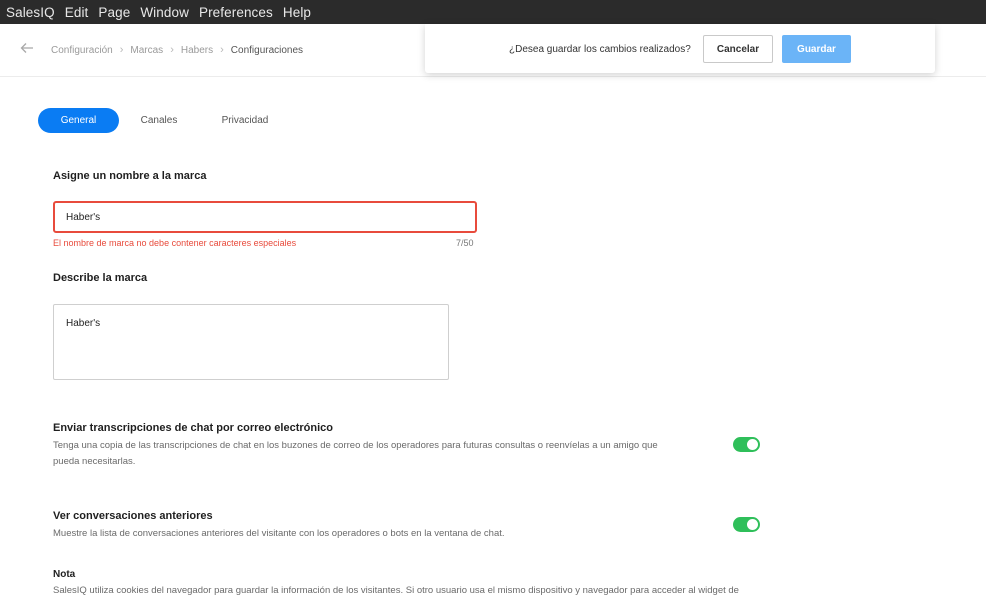 The height and width of the screenshot is (601, 986). Describe the element at coordinates (265, 217) in the screenshot. I see `brand-name-input: Haber's` at that location.